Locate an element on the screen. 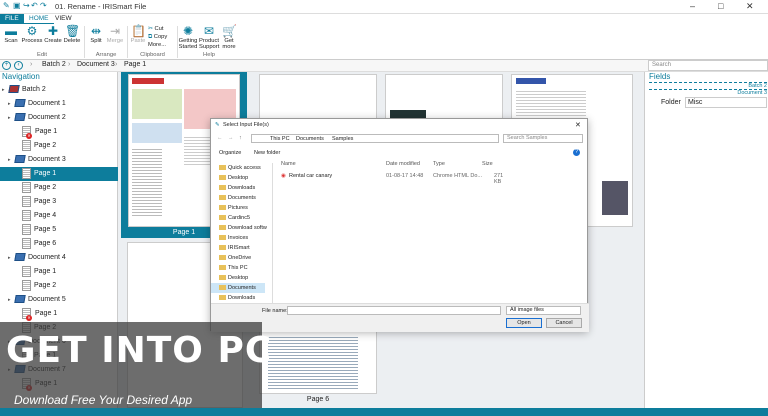 The height and width of the screenshot is (416, 768). path-bar: This PC Documents Samples is located at coordinates (375, 138).